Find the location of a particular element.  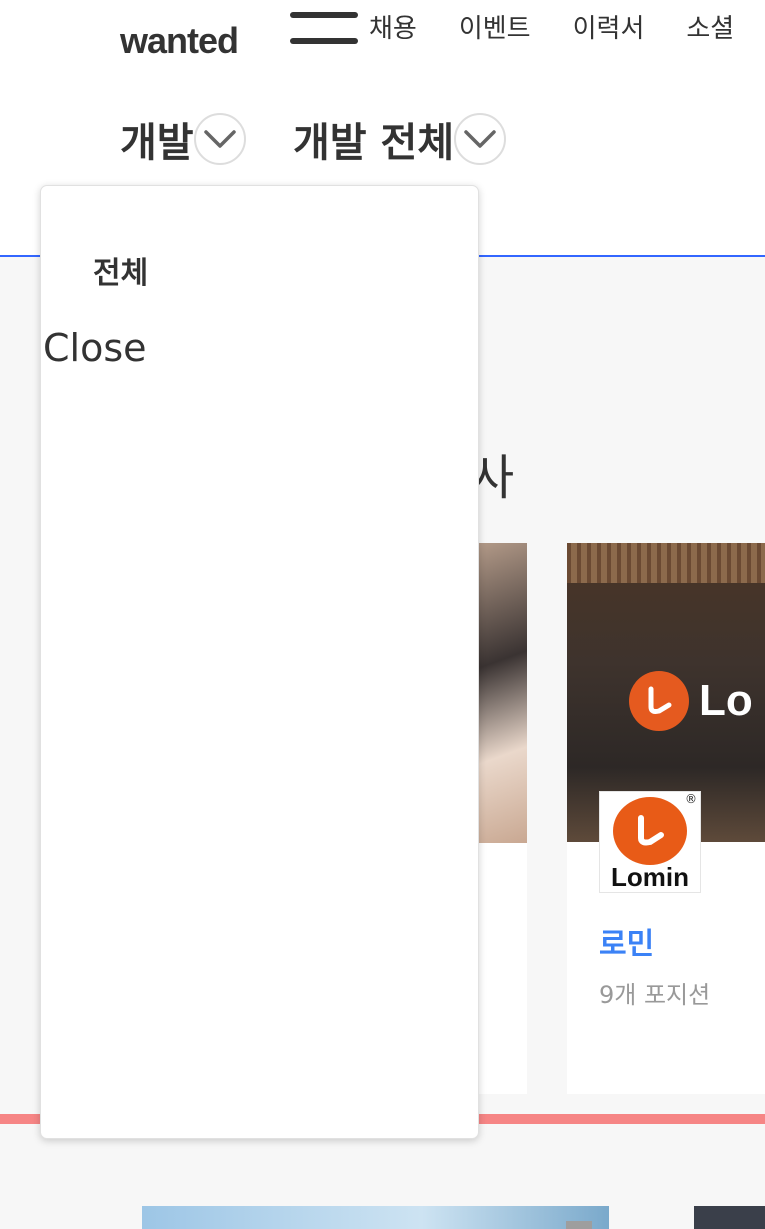

registered-mark: ® is located at coordinates (691, 799).